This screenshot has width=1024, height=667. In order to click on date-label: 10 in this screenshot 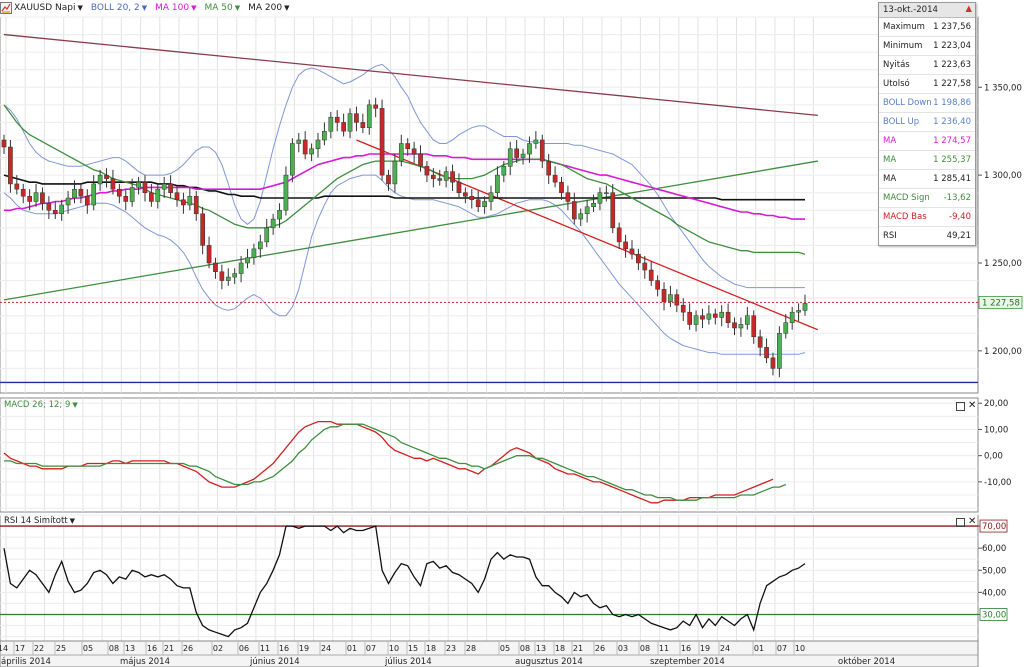, I will do `click(394, 648)`.